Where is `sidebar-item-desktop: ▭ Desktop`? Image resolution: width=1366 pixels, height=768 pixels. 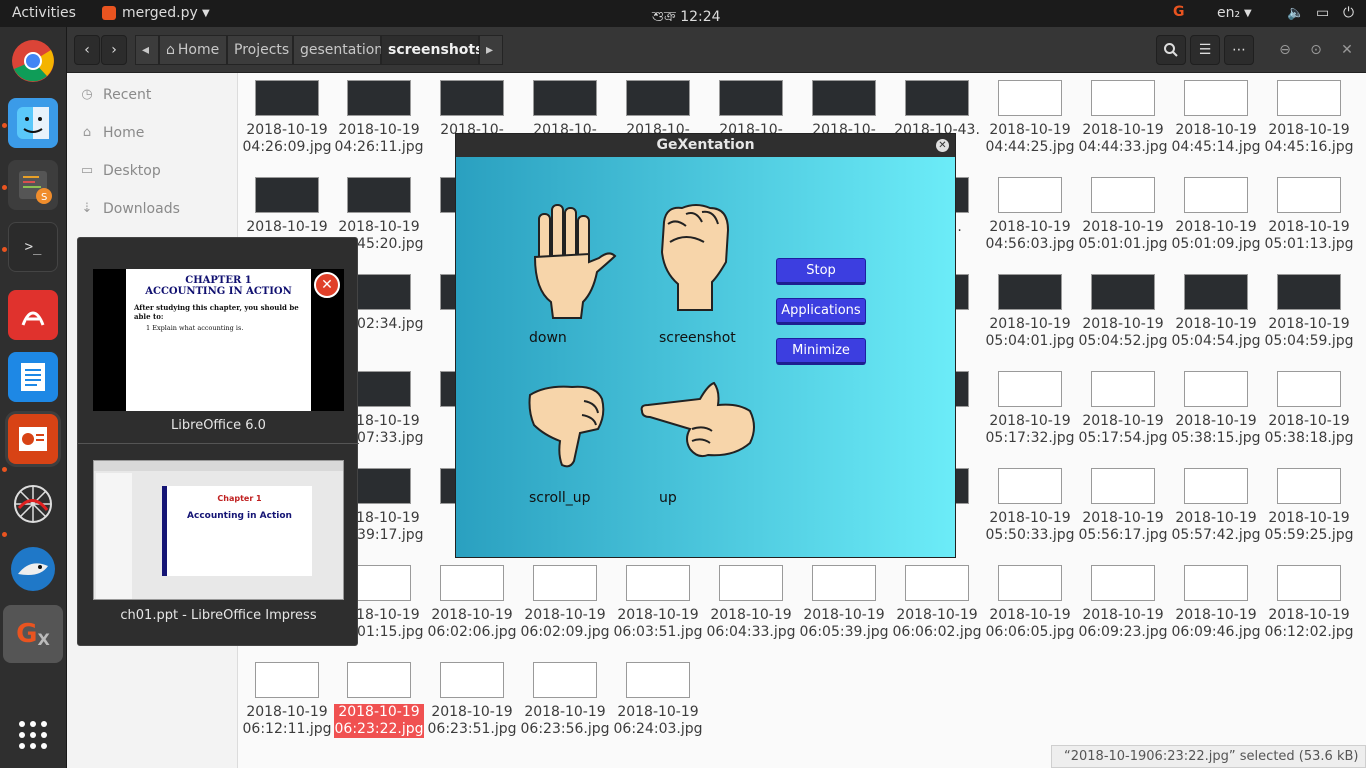
sidebar-item-desktop: ▭ Desktop is located at coordinates (120, 171).